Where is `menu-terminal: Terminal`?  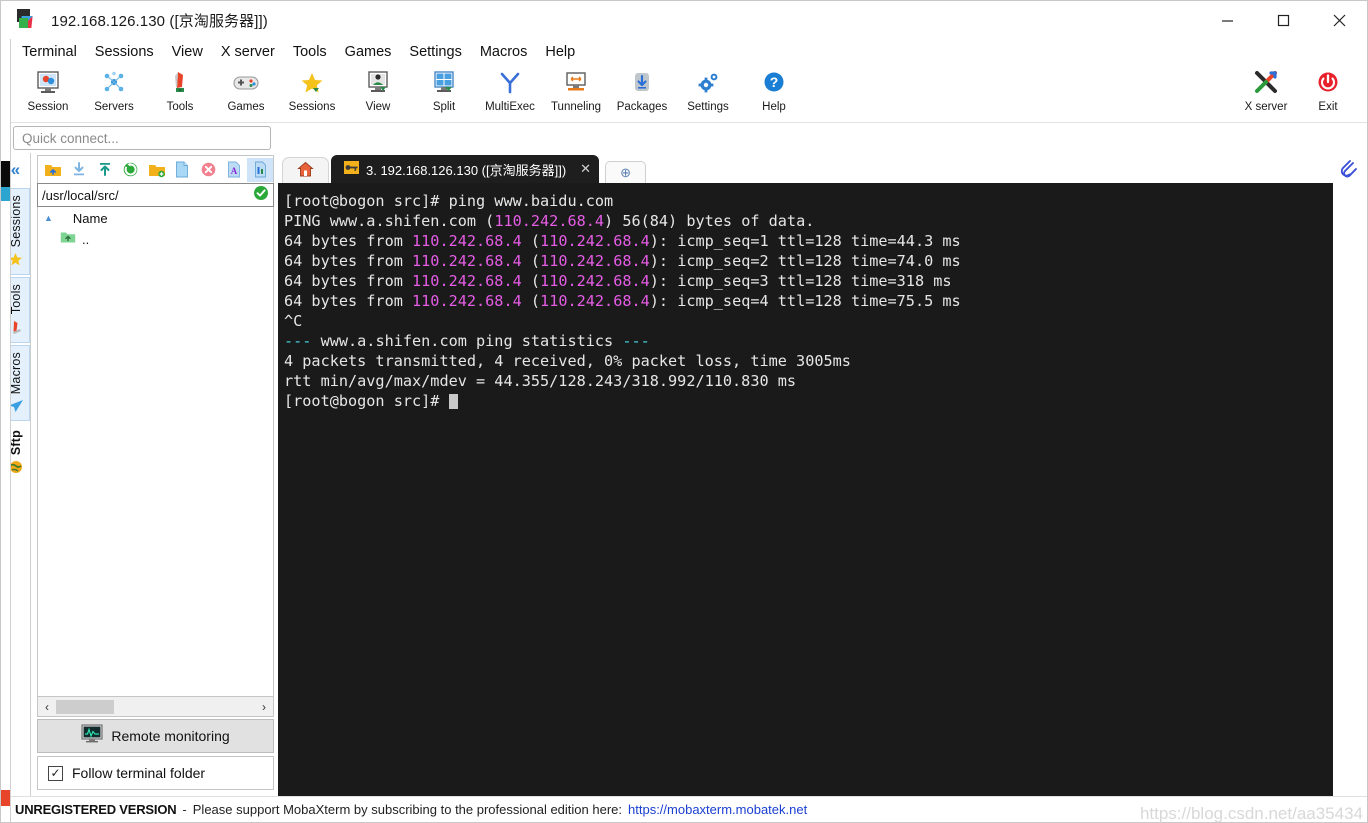
menu-terminal: Terminal is located at coordinates (49, 52).